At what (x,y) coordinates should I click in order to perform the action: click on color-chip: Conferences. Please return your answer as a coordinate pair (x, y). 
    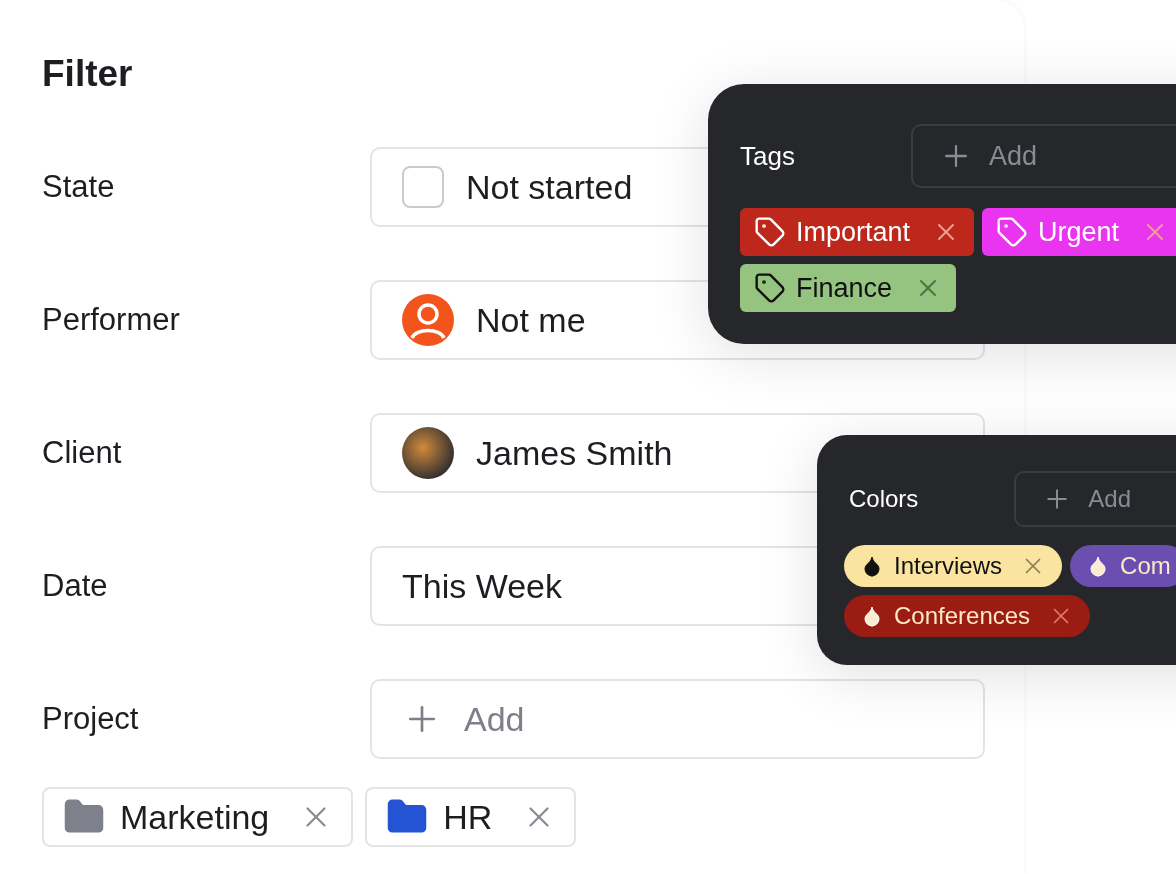
    Looking at the image, I should click on (967, 616).